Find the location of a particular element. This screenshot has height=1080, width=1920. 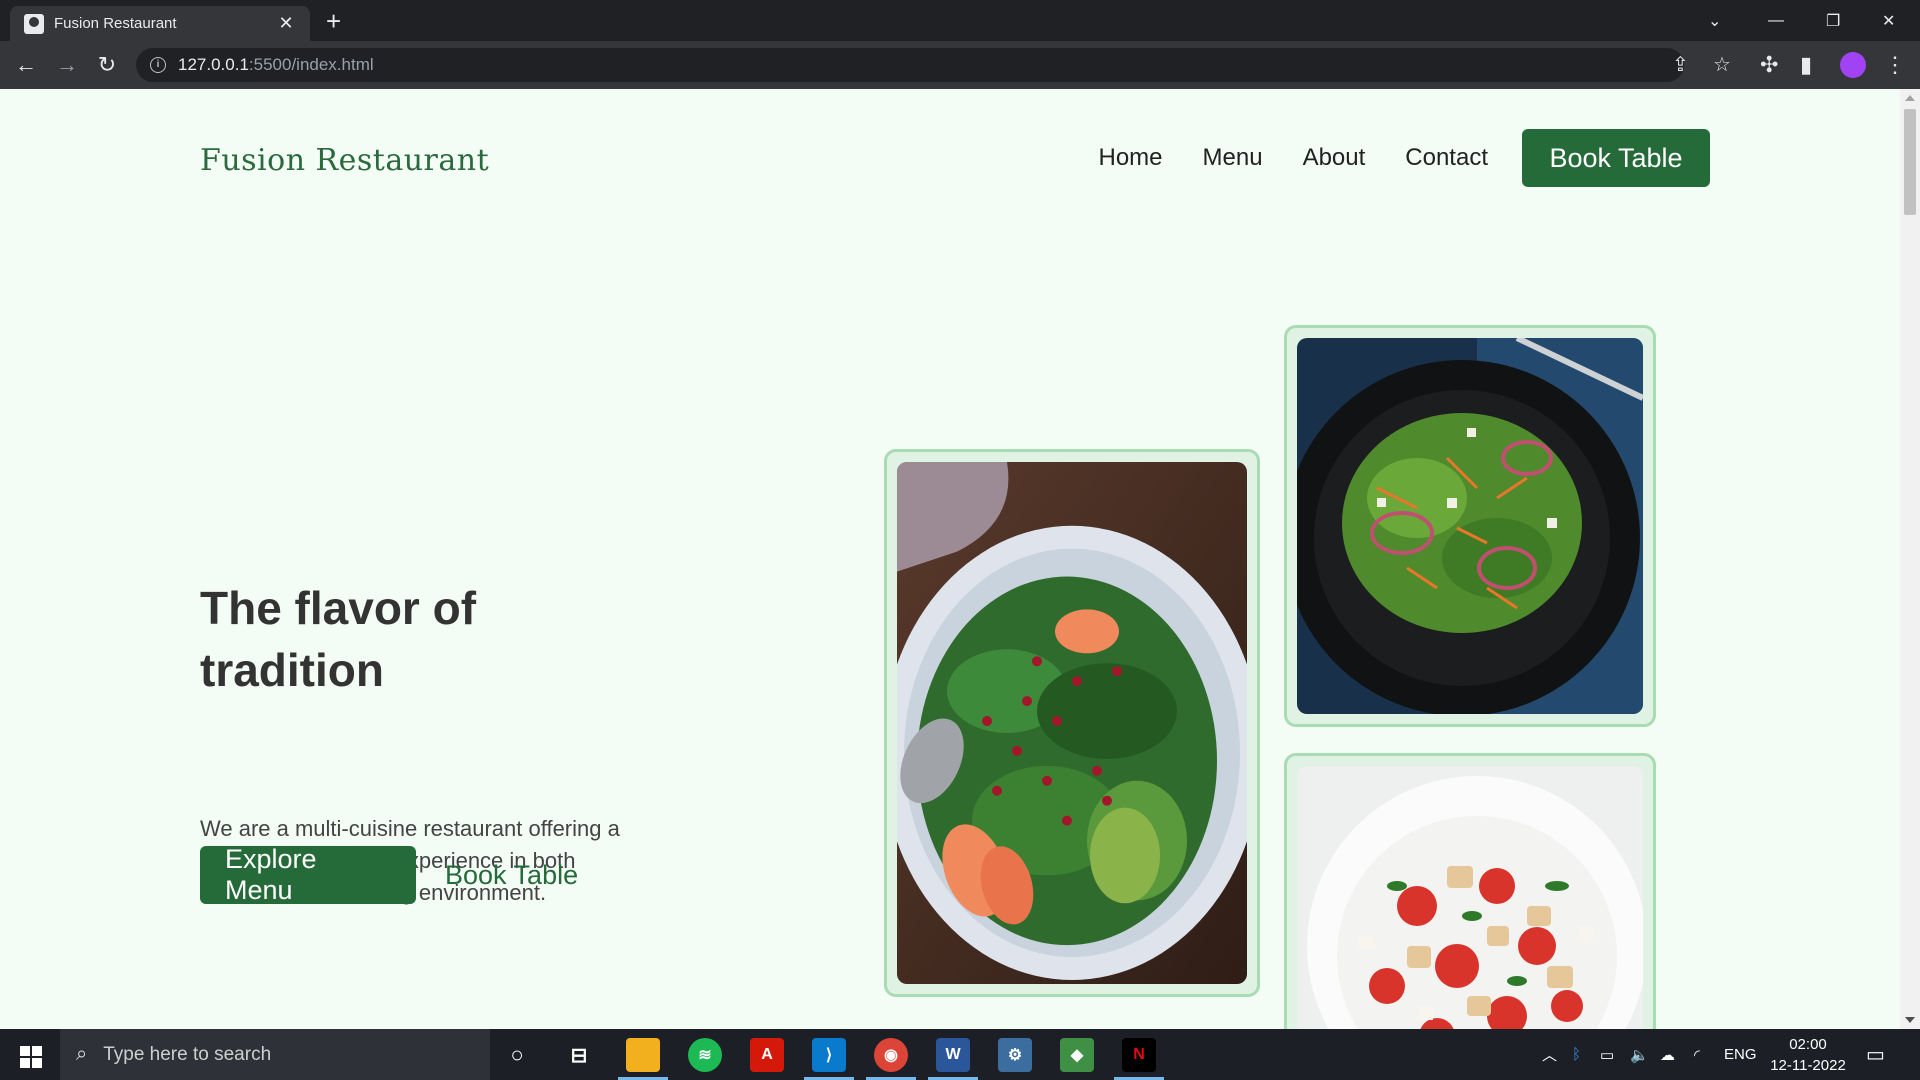

page-scrollbar is located at coordinates (1910, 559).